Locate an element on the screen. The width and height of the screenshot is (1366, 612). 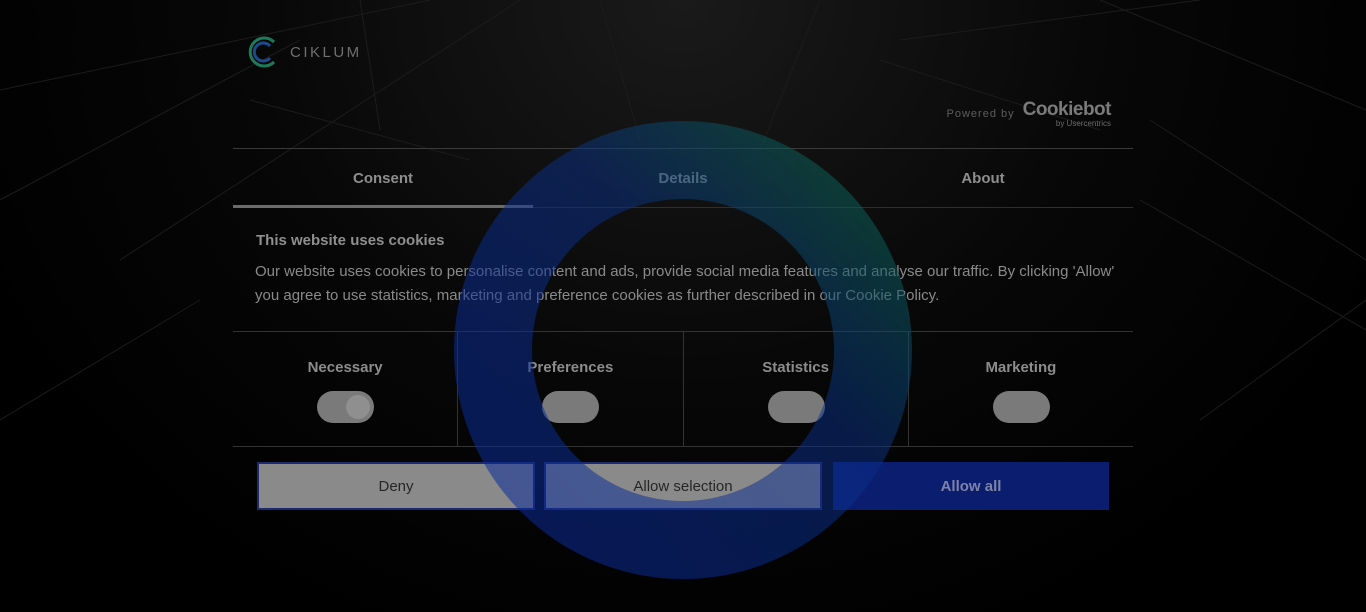
consent-heading: This website uses cookies is located at coordinates (350, 240).